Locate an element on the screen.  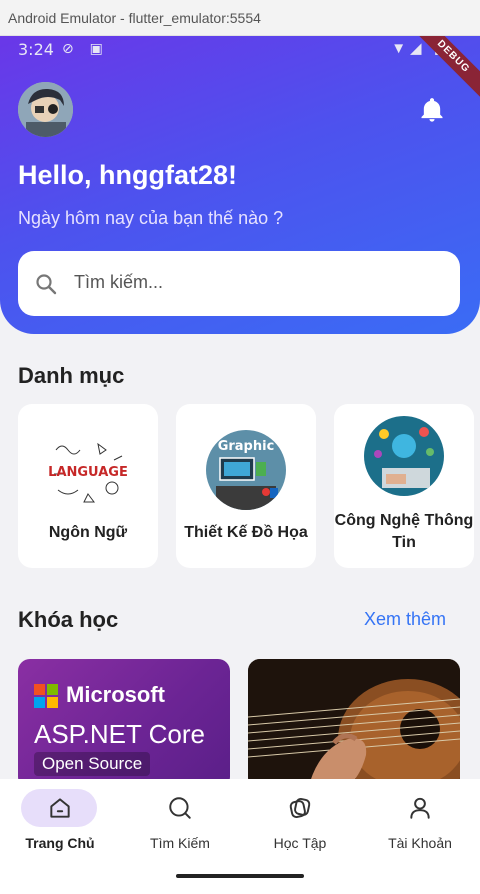
categories-title: Danh mục is located at coordinates (71, 375).